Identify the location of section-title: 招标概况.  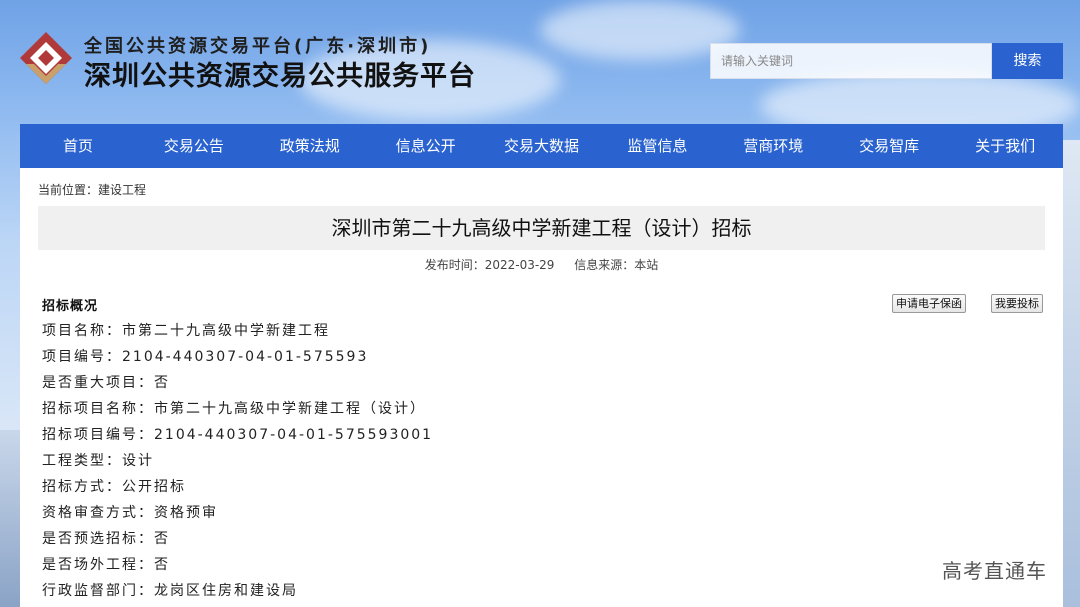
(70, 306).